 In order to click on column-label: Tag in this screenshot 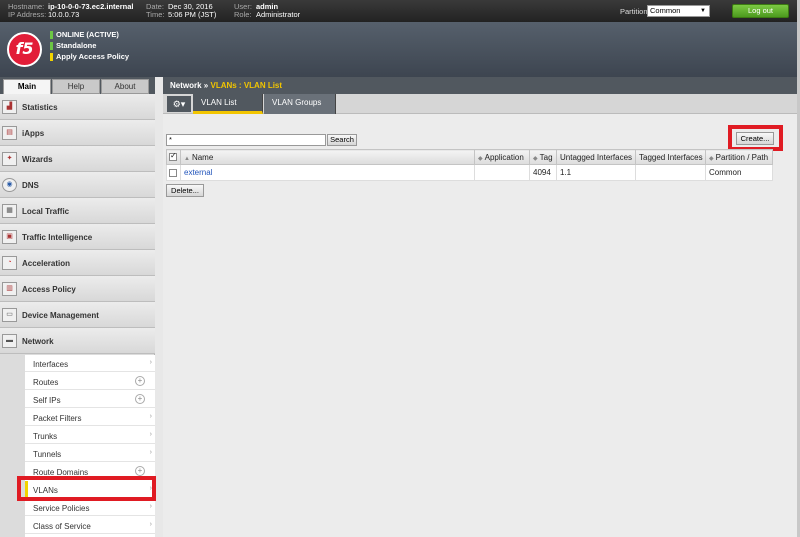, I will do `click(546, 157)`.